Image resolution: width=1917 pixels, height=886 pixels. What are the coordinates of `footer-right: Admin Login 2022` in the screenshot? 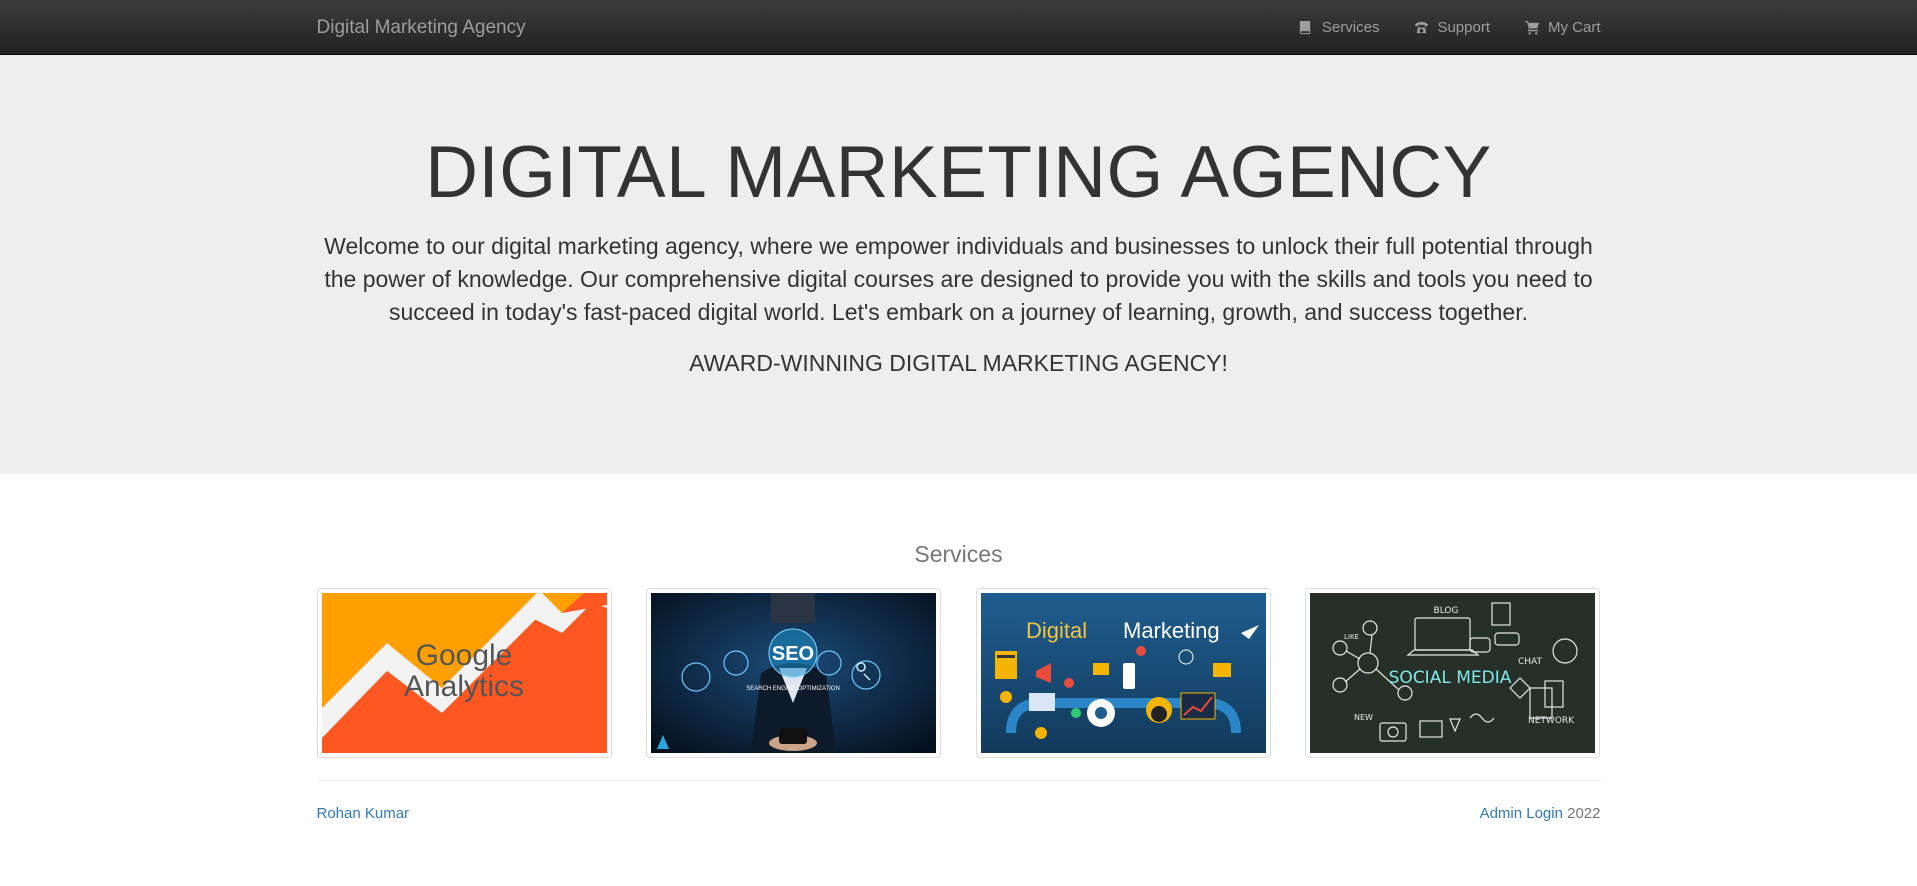 It's located at (1540, 813).